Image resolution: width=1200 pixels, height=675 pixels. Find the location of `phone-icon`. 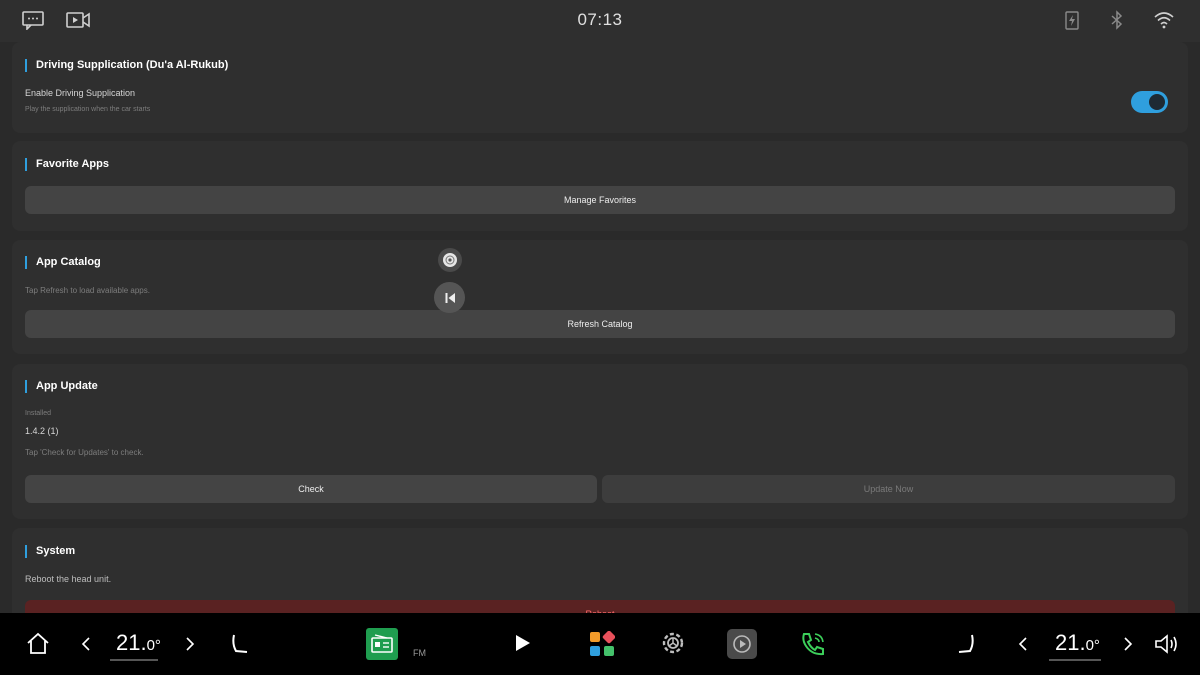

phone-icon is located at coordinates (813, 644).